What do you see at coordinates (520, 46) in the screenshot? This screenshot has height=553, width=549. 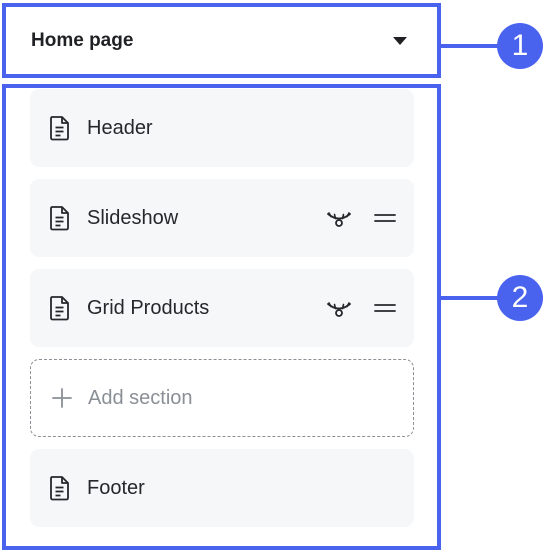 I see `annotation-marker-1: 1` at bounding box center [520, 46].